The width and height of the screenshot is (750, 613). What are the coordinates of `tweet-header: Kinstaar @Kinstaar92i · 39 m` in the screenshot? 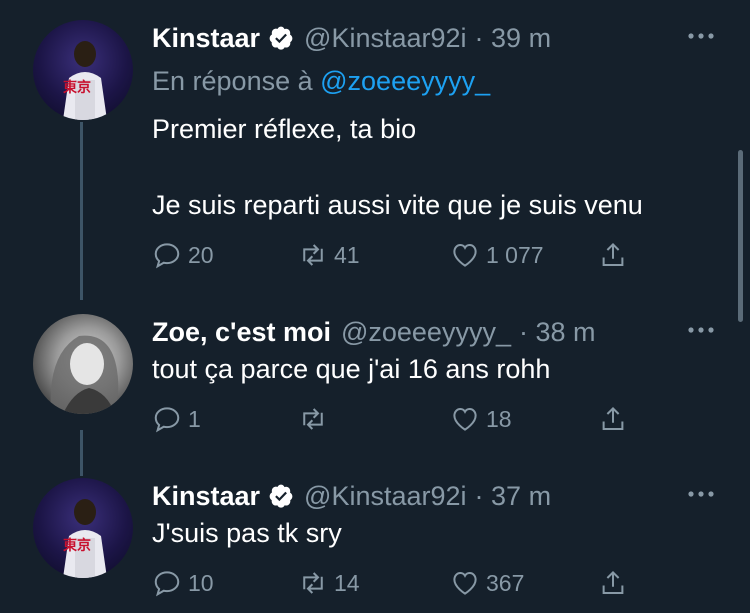 It's located at (351, 38).